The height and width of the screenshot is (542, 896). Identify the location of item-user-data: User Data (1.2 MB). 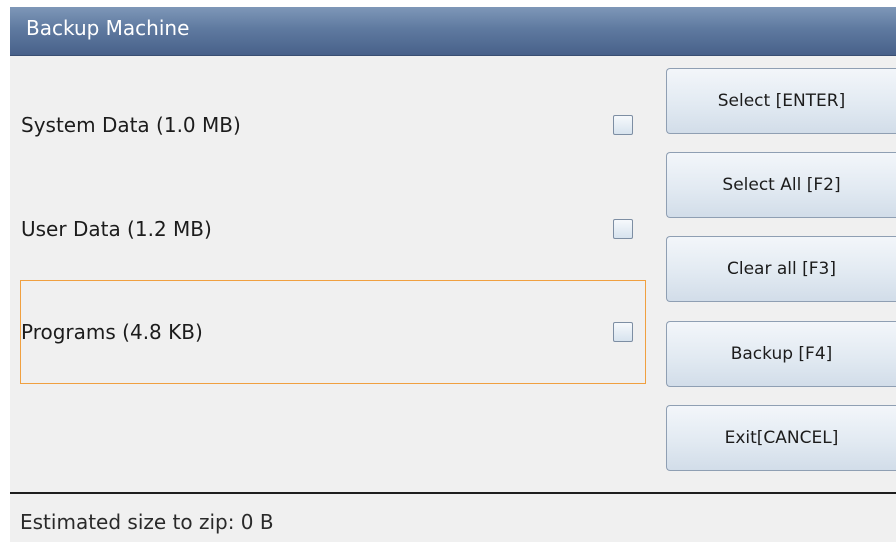
(333, 229).